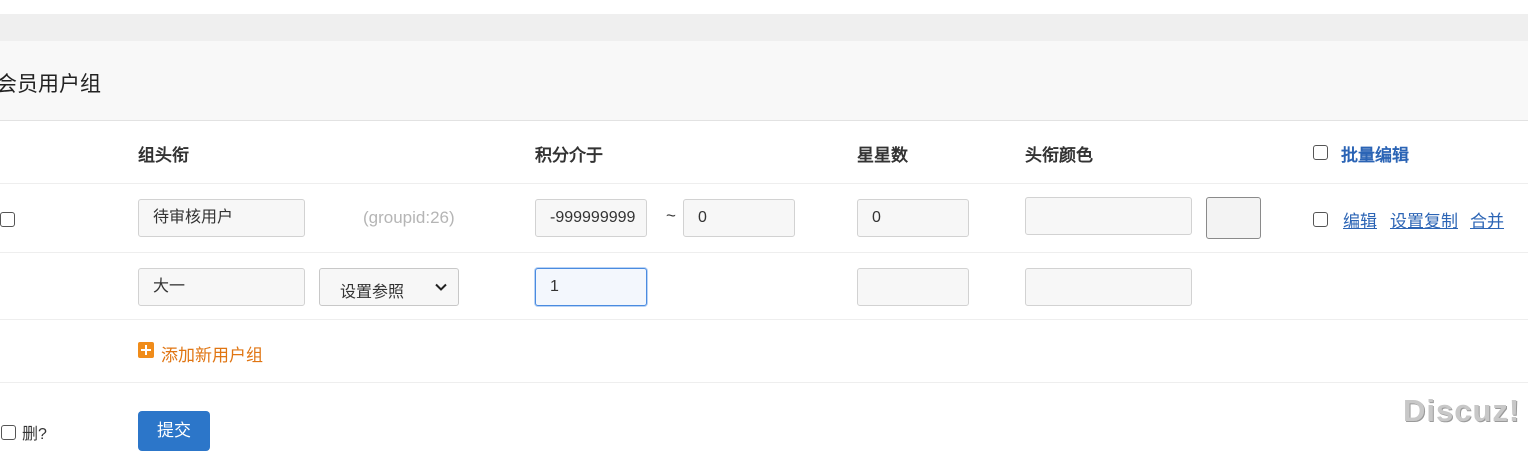 The image size is (1528, 451). I want to click on page-title: 会员用户组, so click(50, 84).